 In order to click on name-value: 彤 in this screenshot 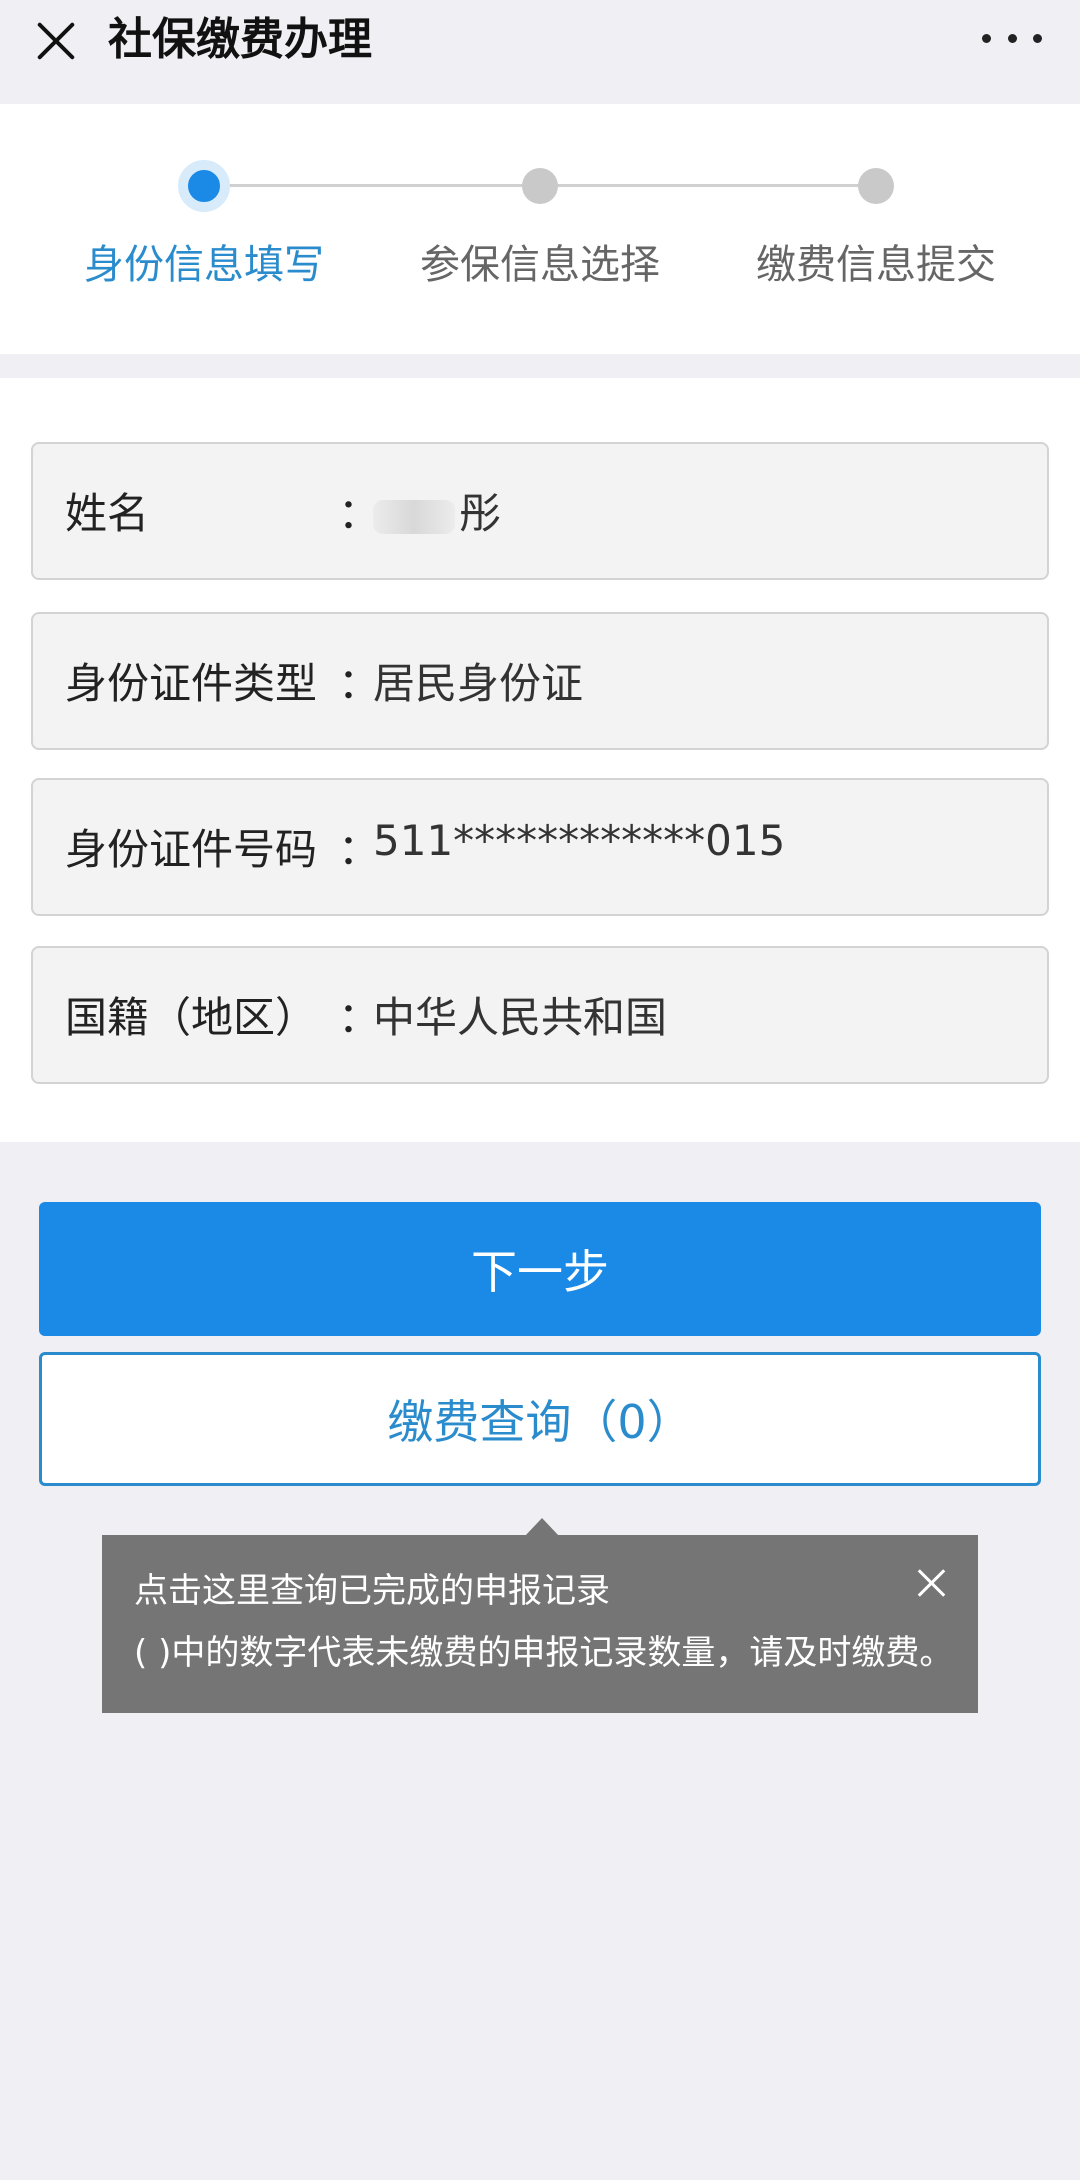, I will do `click(437, 510)`.